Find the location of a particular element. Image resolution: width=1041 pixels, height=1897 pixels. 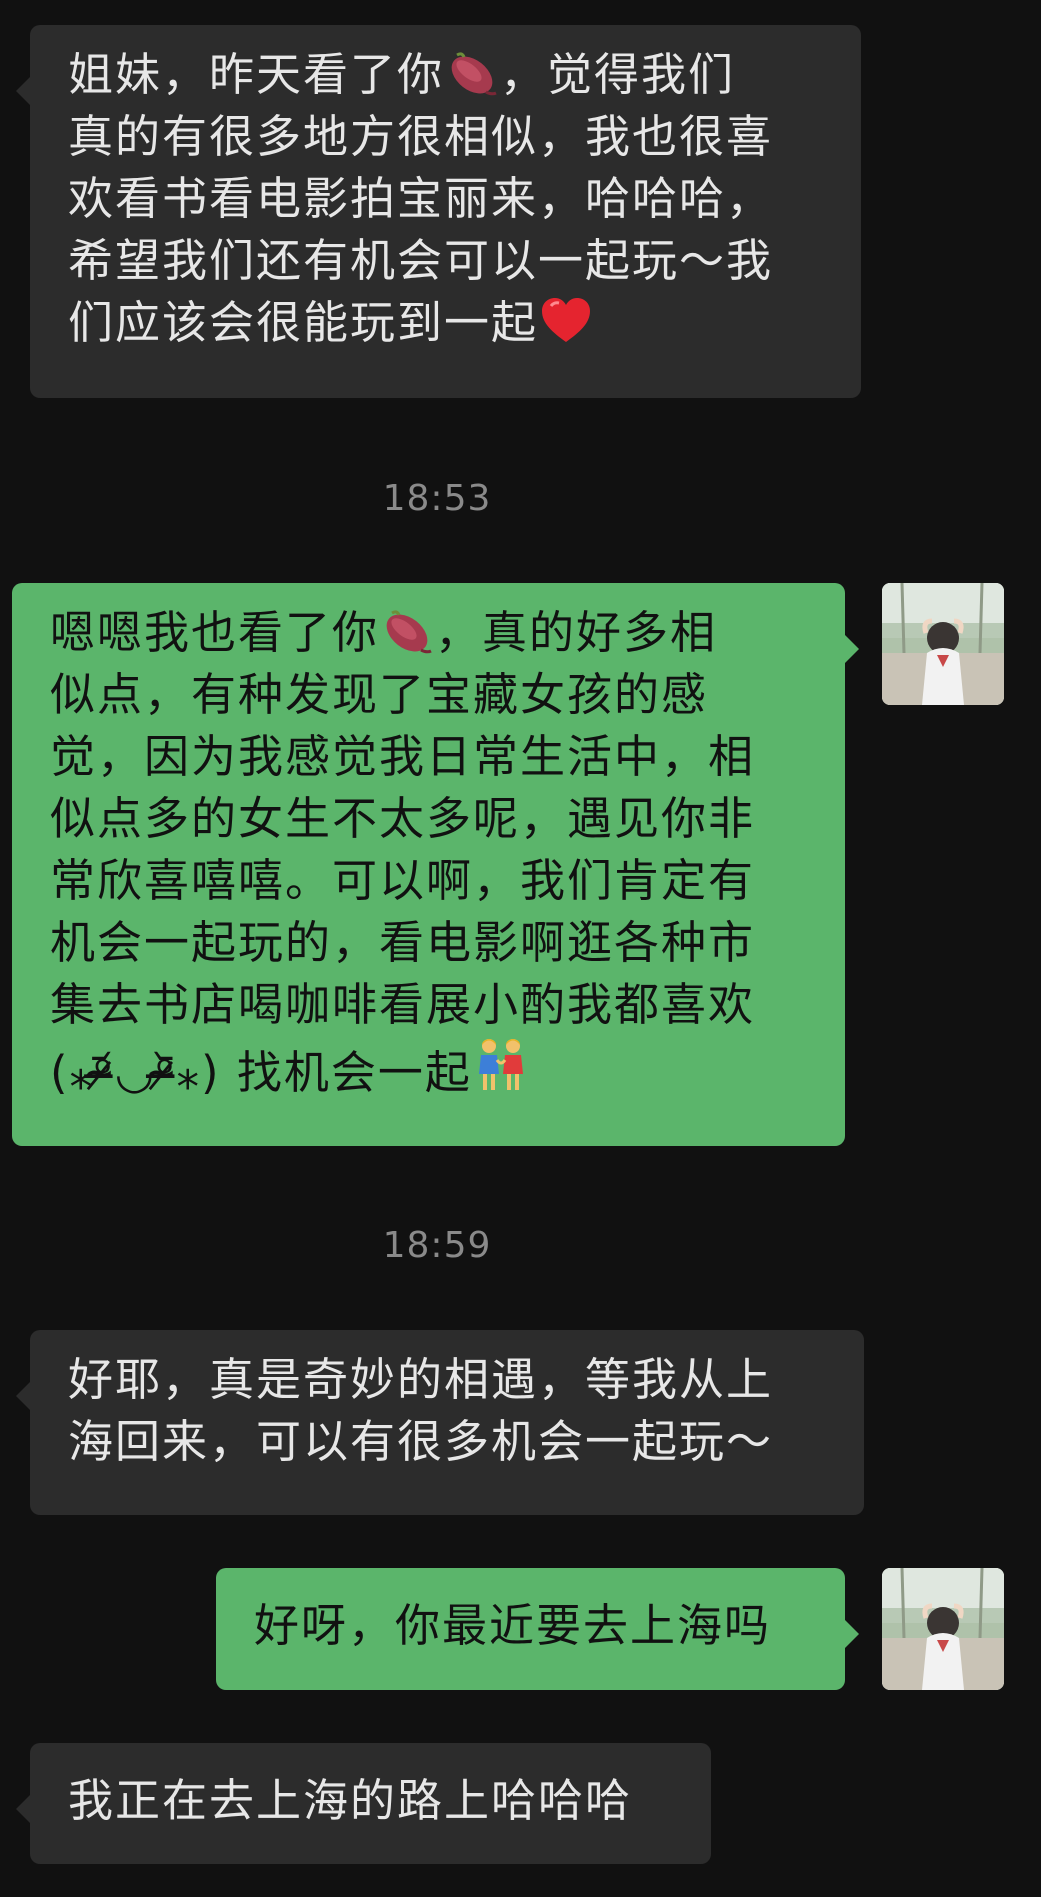

message-text: 好耶，真是奇妙的相遇，等我从上 海回来，可以有很多机会一起玩～ is located at coordinates (421, 1410).